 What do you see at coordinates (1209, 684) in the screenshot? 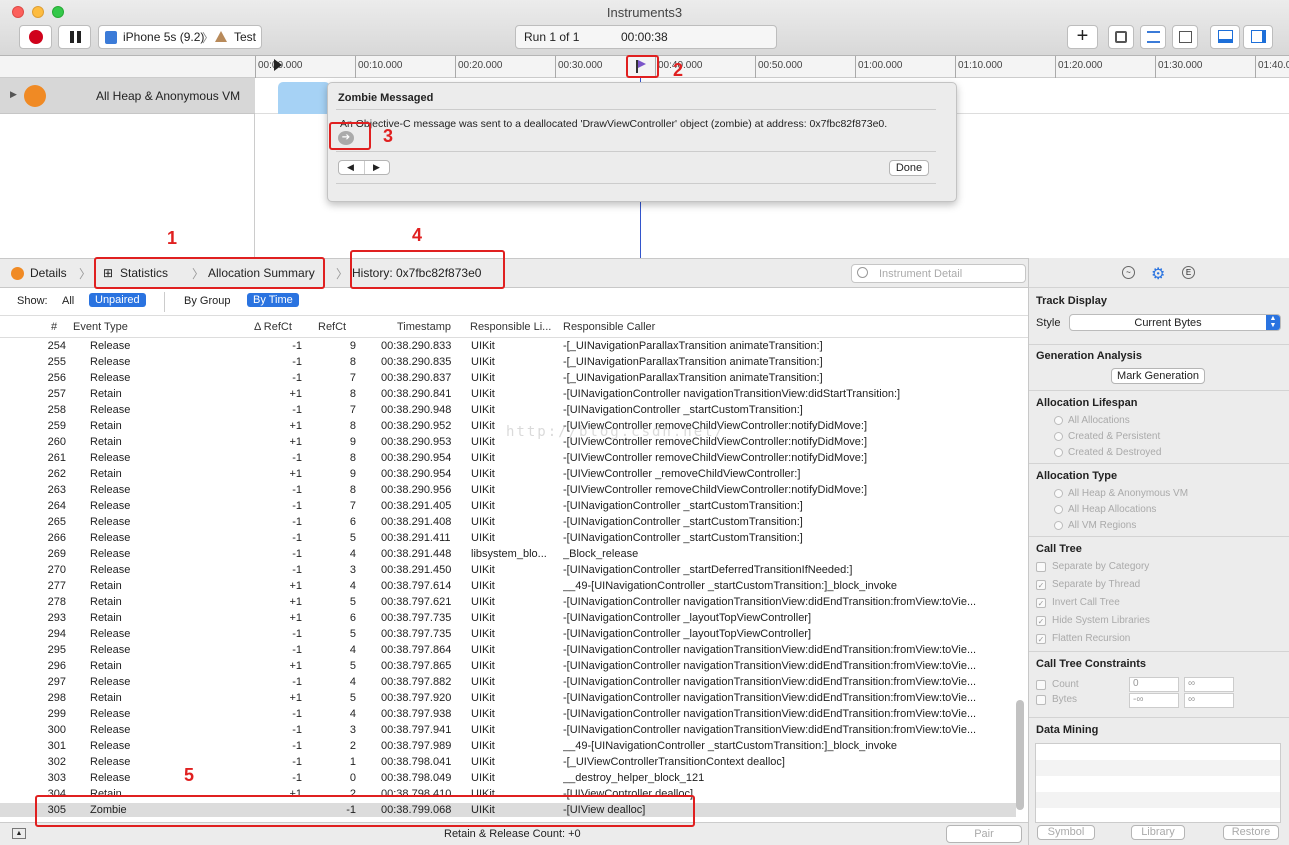
I see `count-max-field: ∞` at bounding box center [1209, 684].